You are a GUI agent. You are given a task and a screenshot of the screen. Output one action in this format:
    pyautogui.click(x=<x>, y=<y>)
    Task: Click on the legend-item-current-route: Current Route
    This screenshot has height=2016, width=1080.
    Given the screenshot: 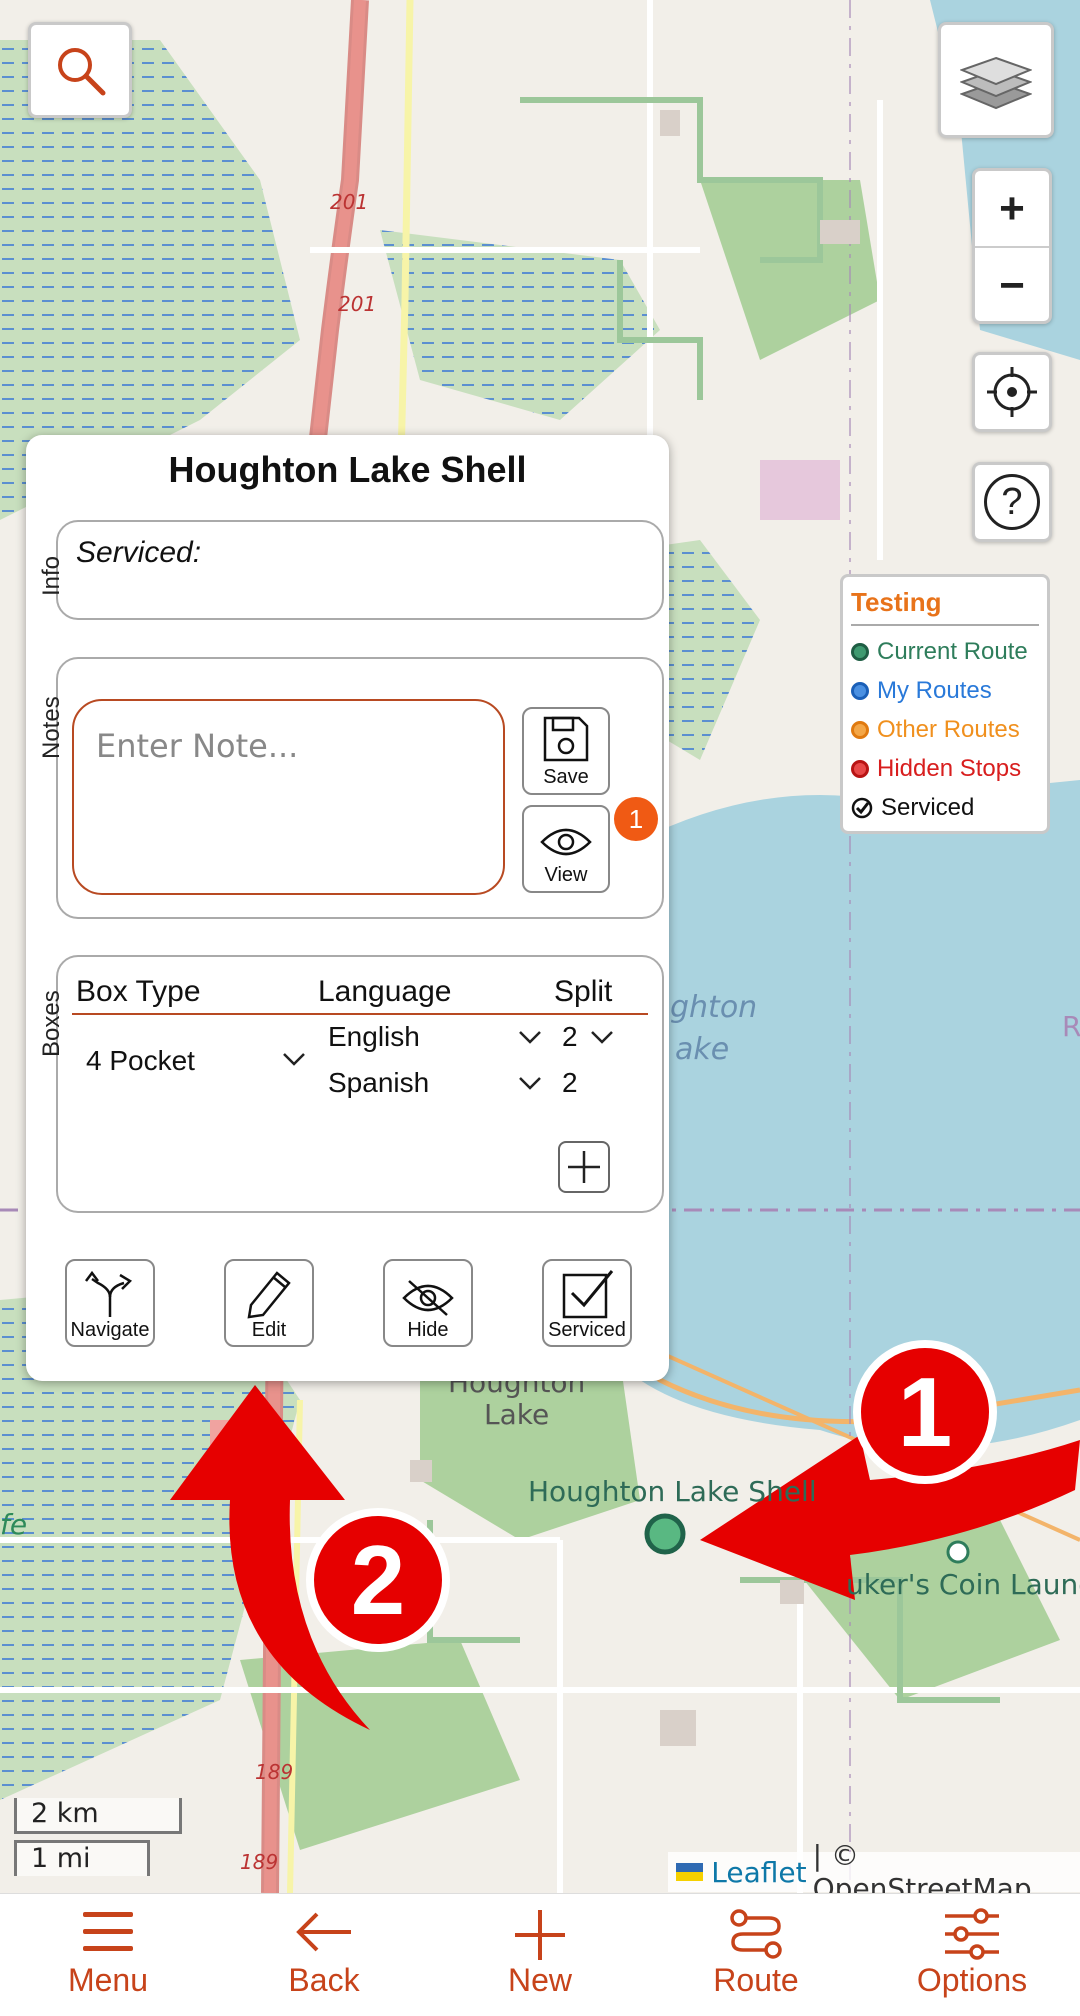 What is the action you would take?
    pyautogui.click(x=945, y=651)
    